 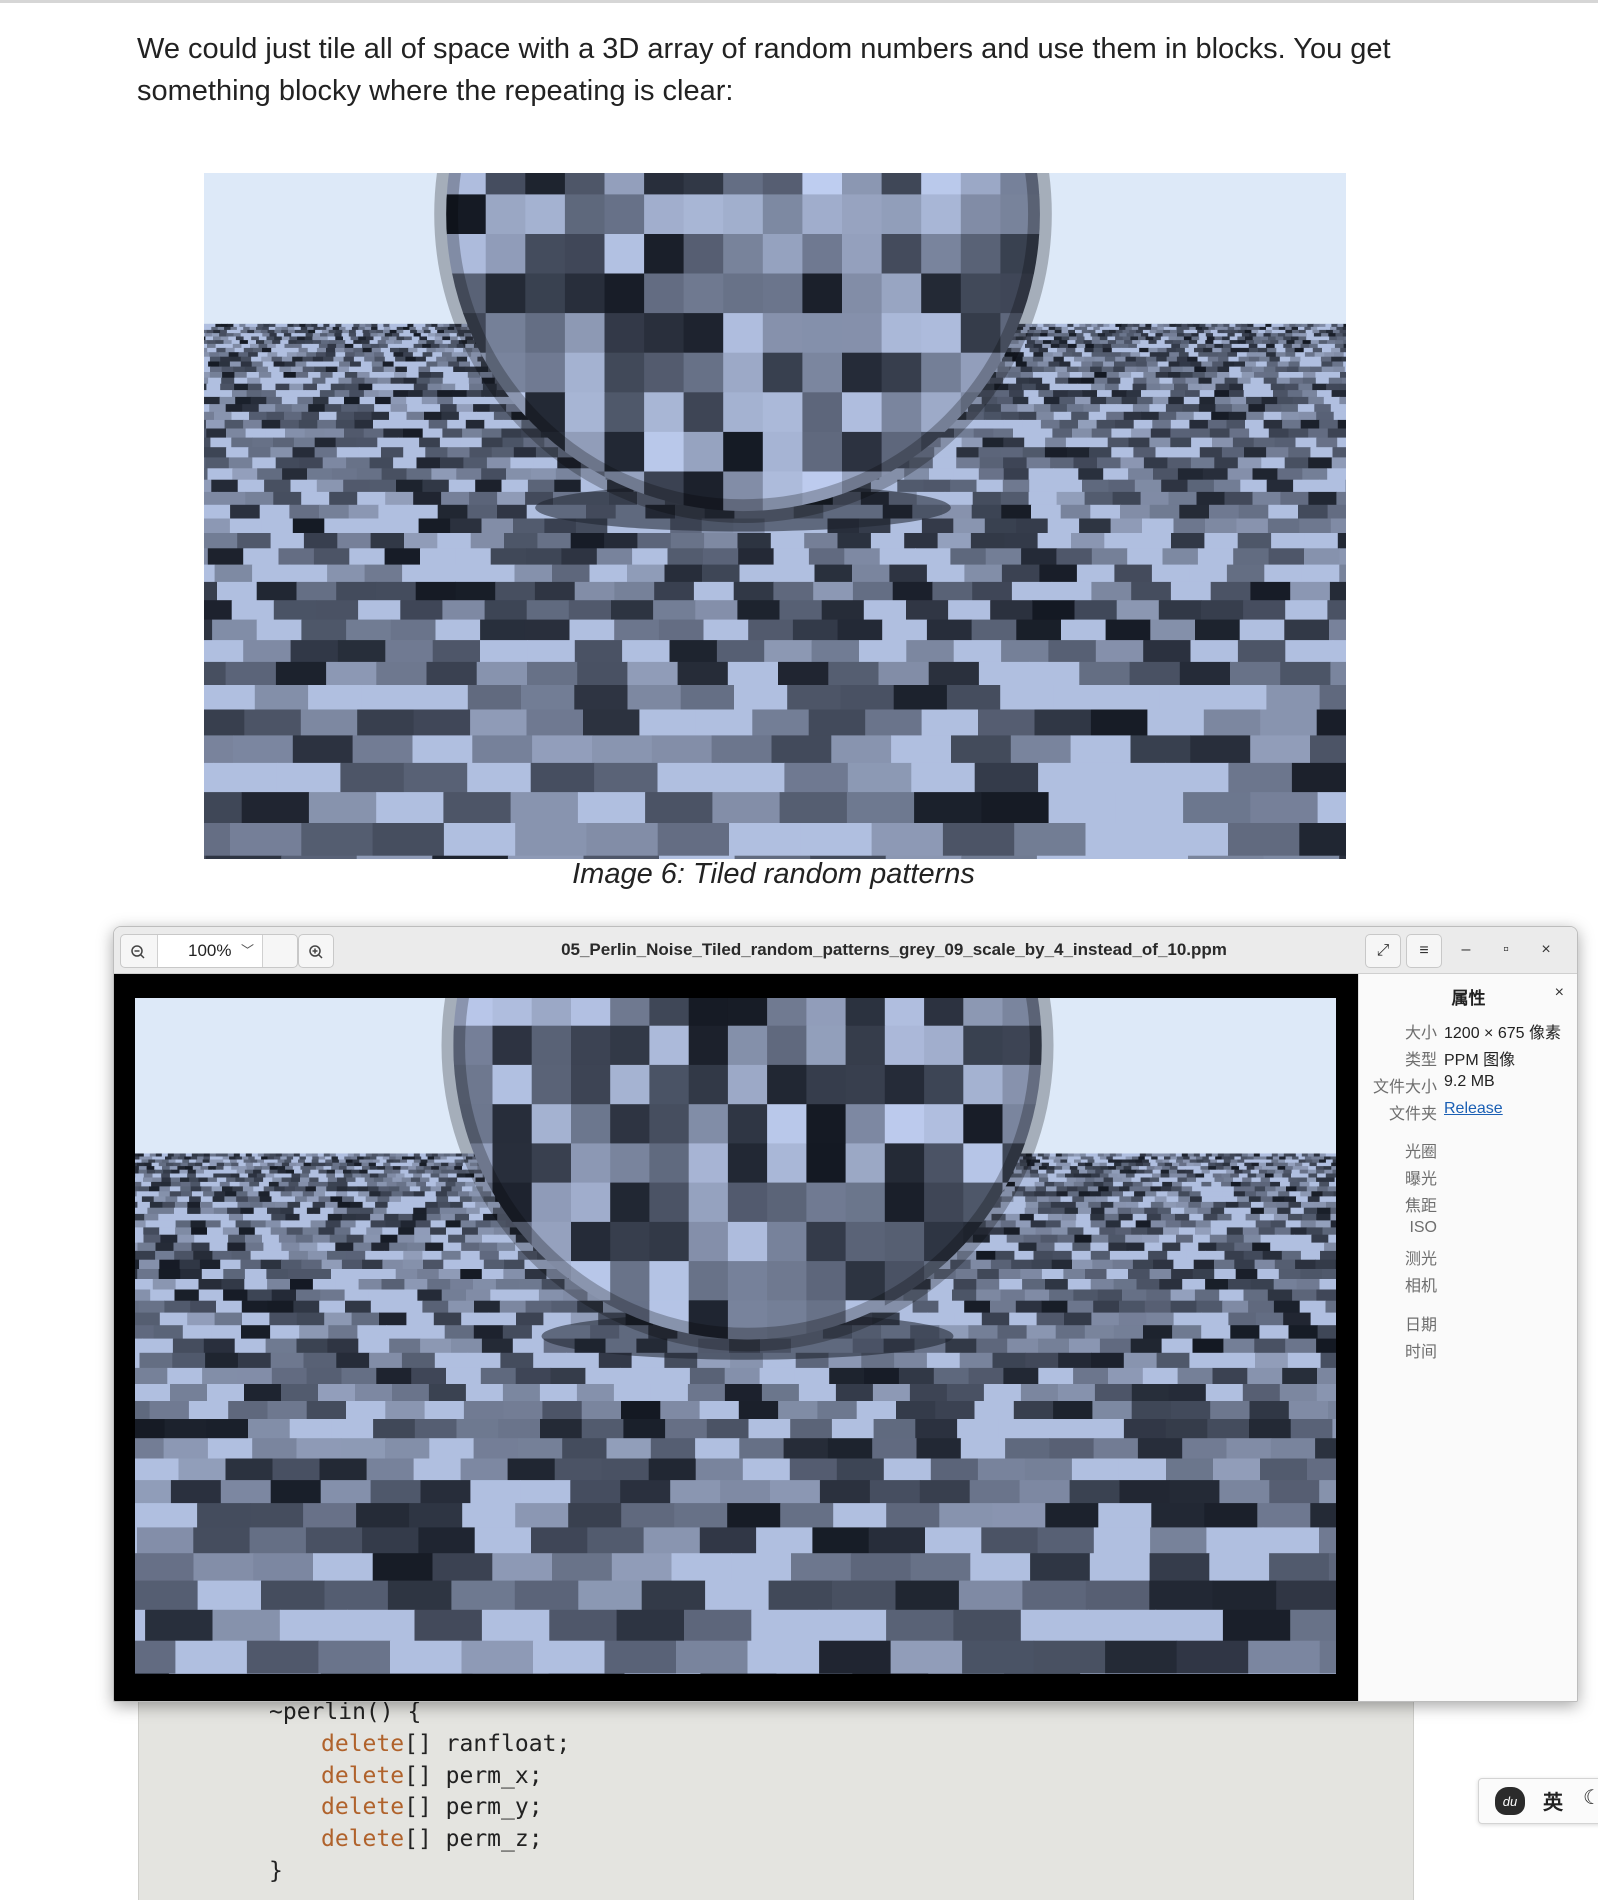 I want to click on code-line: delete[] perm_z;, so click(x=432, y=1839).